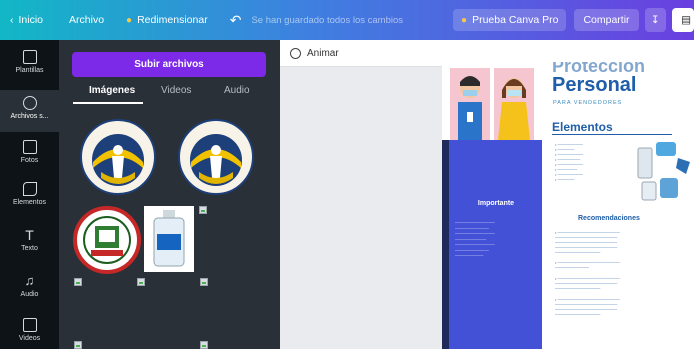 The width and height of the screenshot is (694, 349). What do you see at coordinates (107, 240) in the screenshot?
I see `uploaded-image-school-logo` at bounding box center [107, 240].